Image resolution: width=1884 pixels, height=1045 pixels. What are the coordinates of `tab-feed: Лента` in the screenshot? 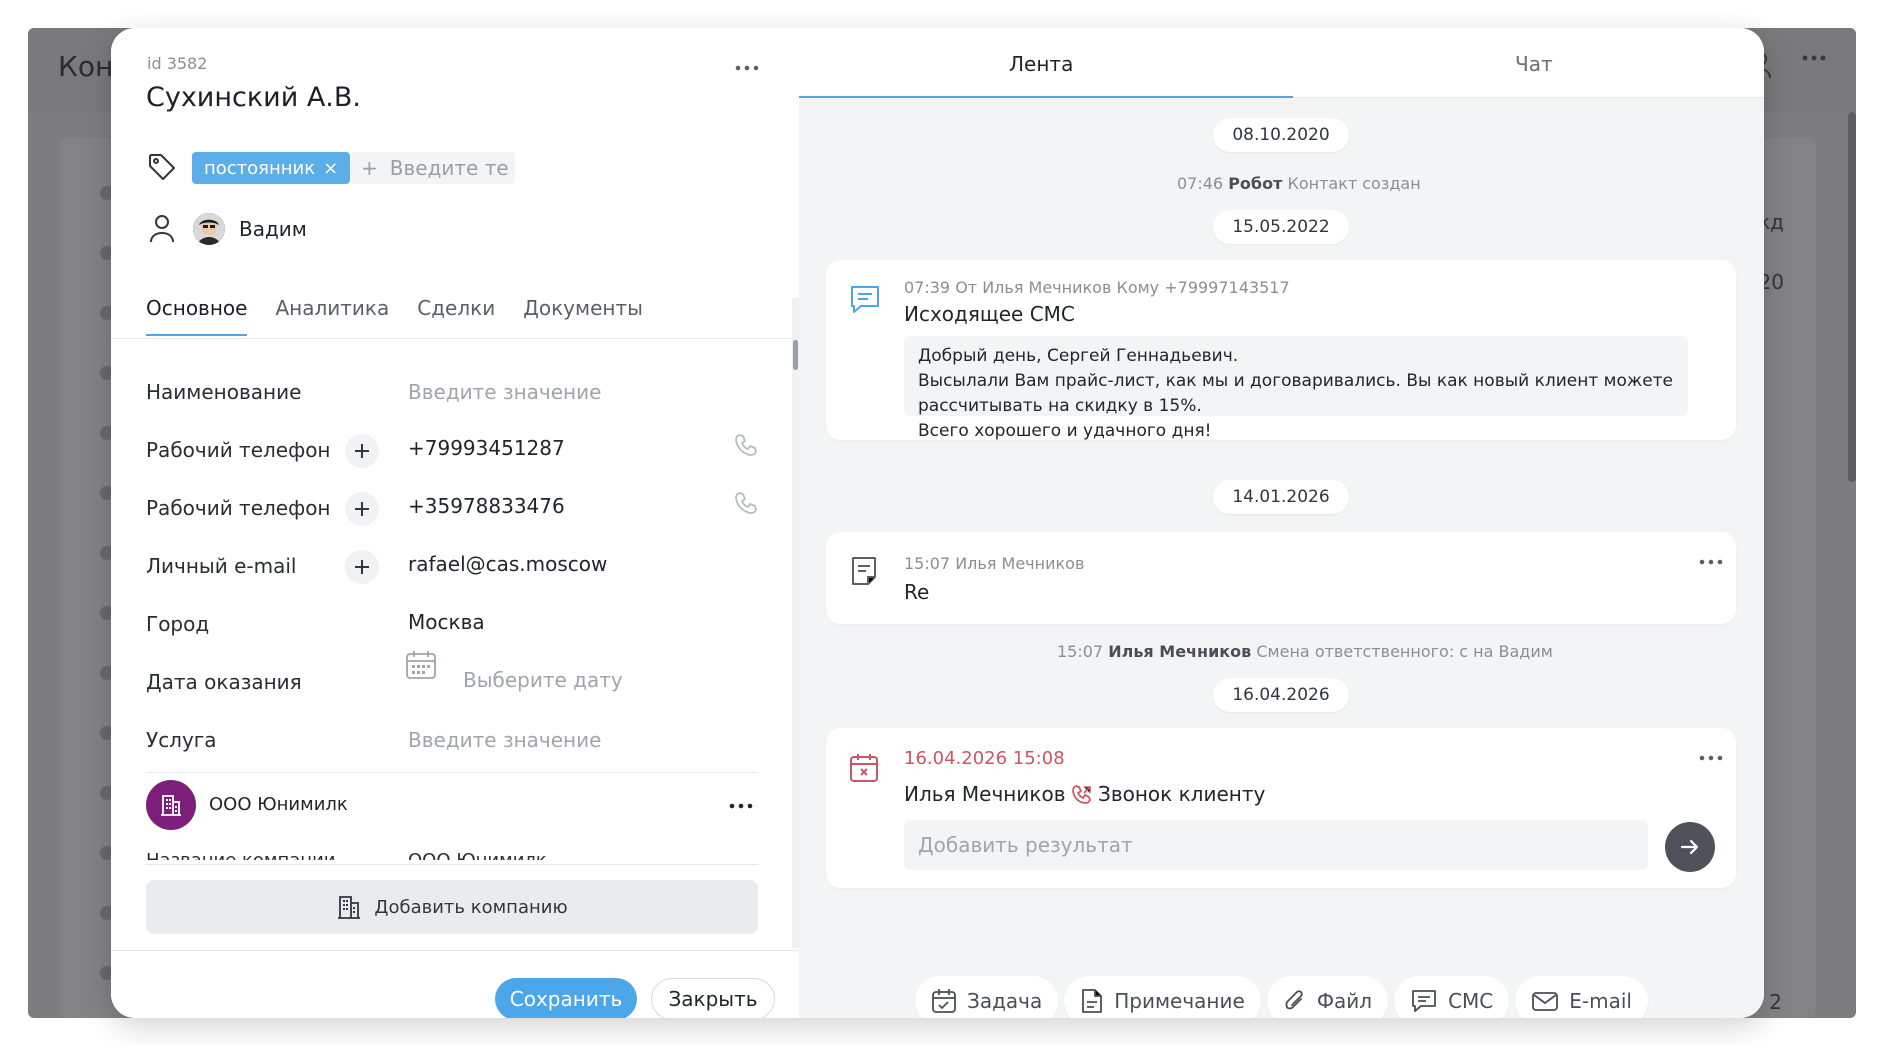 It's located at (1041, 64).